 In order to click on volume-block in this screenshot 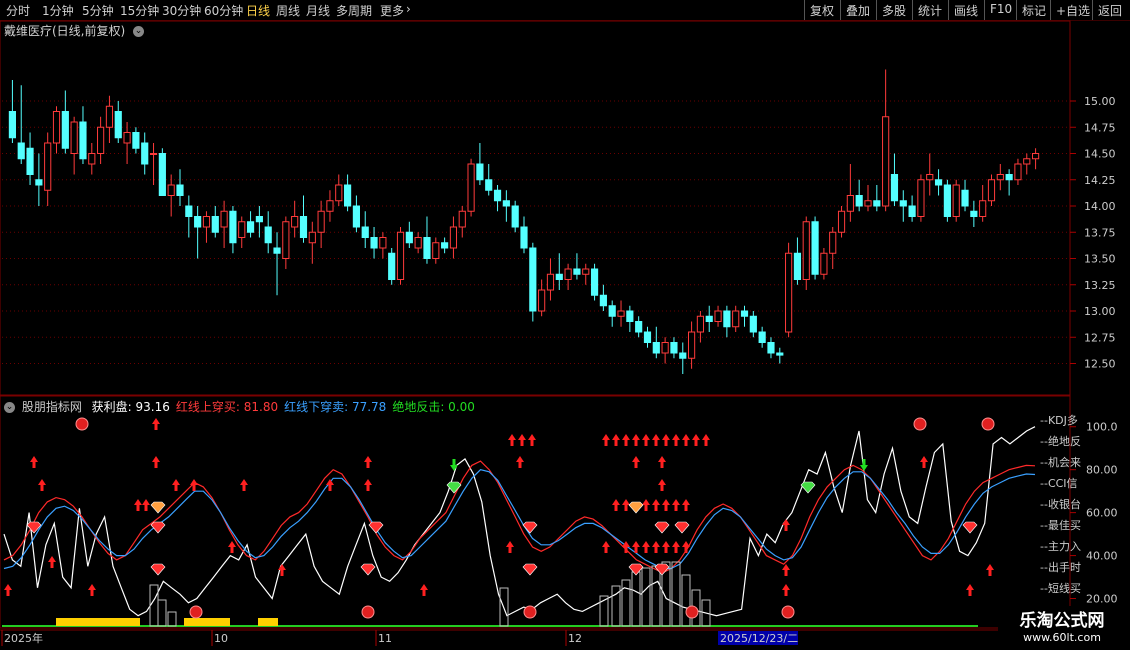, I will do `click(98, 622)`.